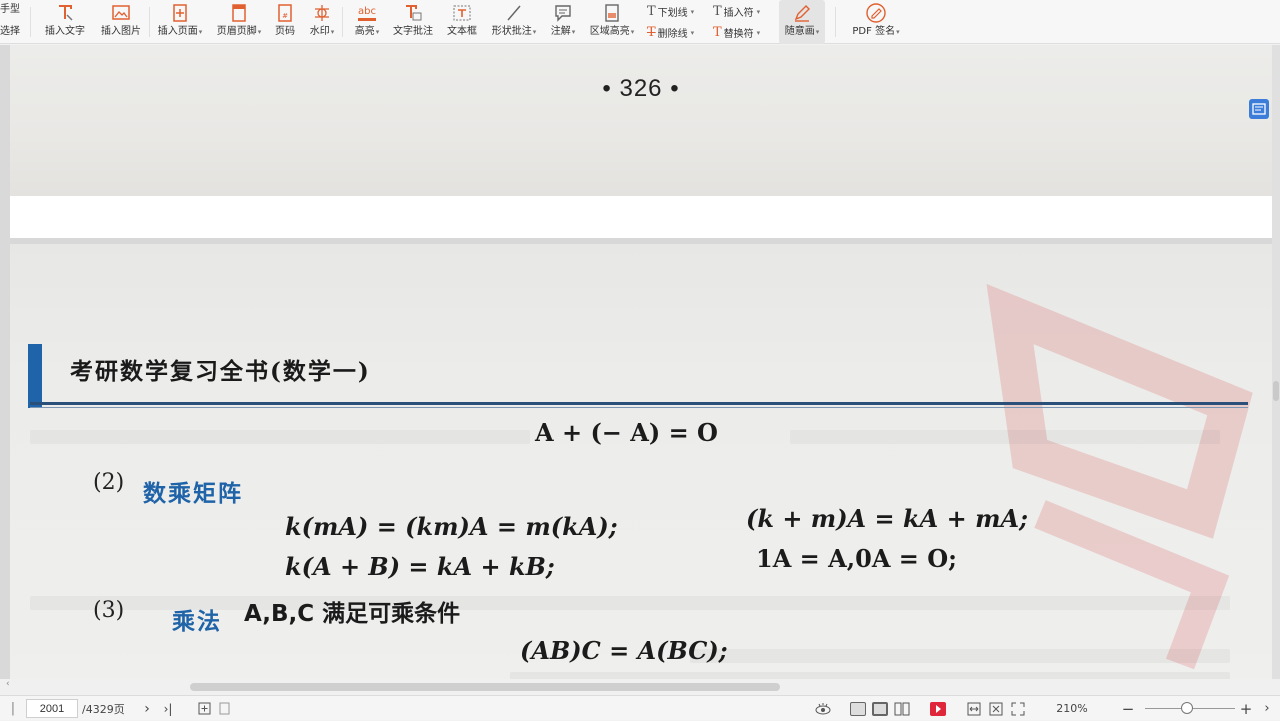 This screenshot has height=721, width=1280. Describe the element at coordinates (413, 22) in the screenshot. I see `text-comment-button: 文字批注` at that location.